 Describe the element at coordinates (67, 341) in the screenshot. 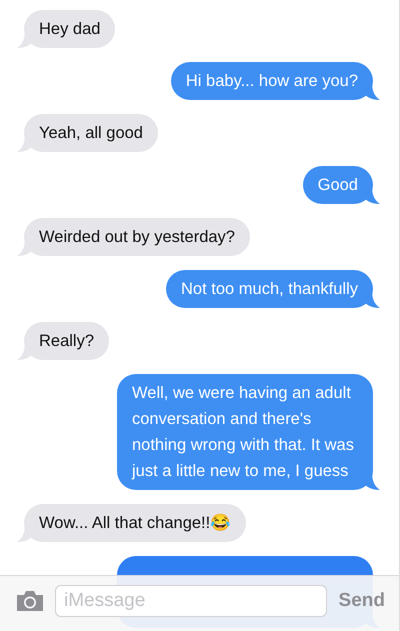

I see `message-bubble: Really?` at that location.